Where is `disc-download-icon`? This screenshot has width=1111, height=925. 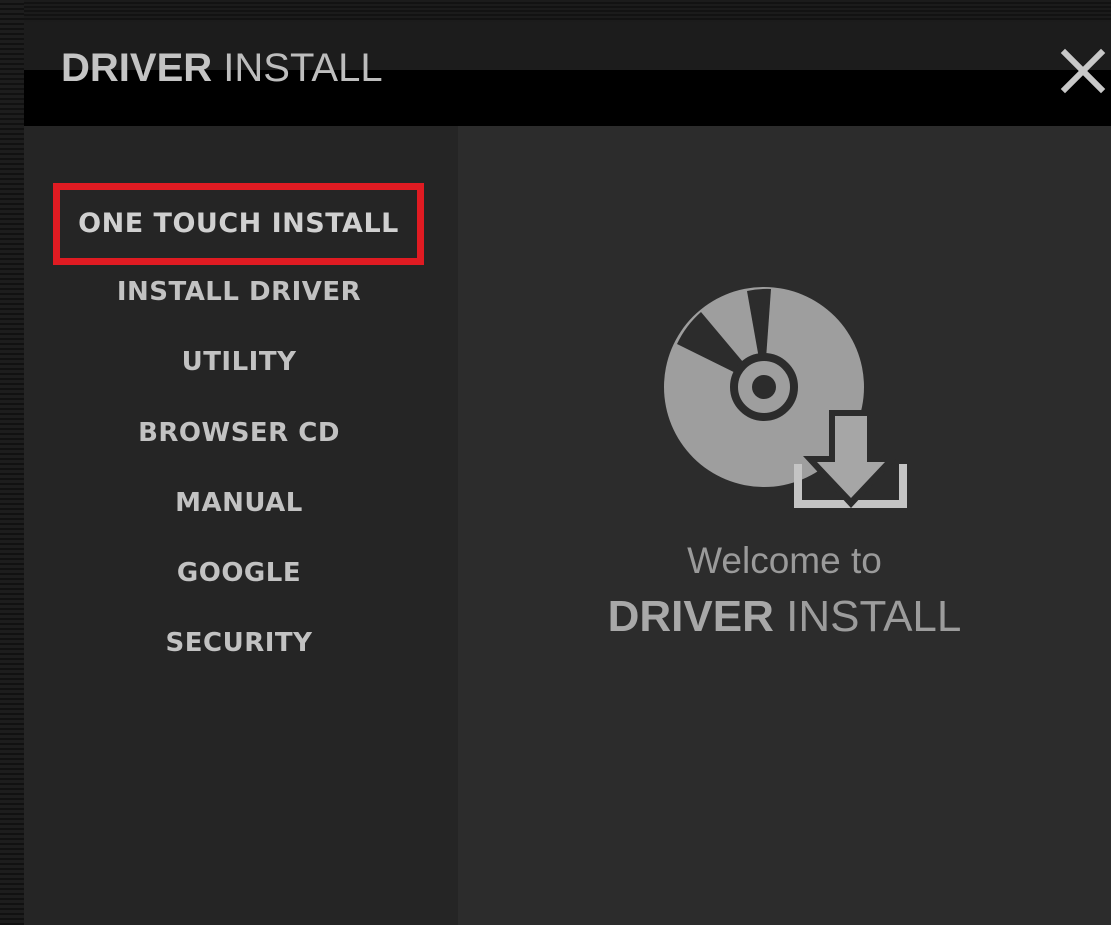
disc-download-icon is located at coordinates (785, 397).